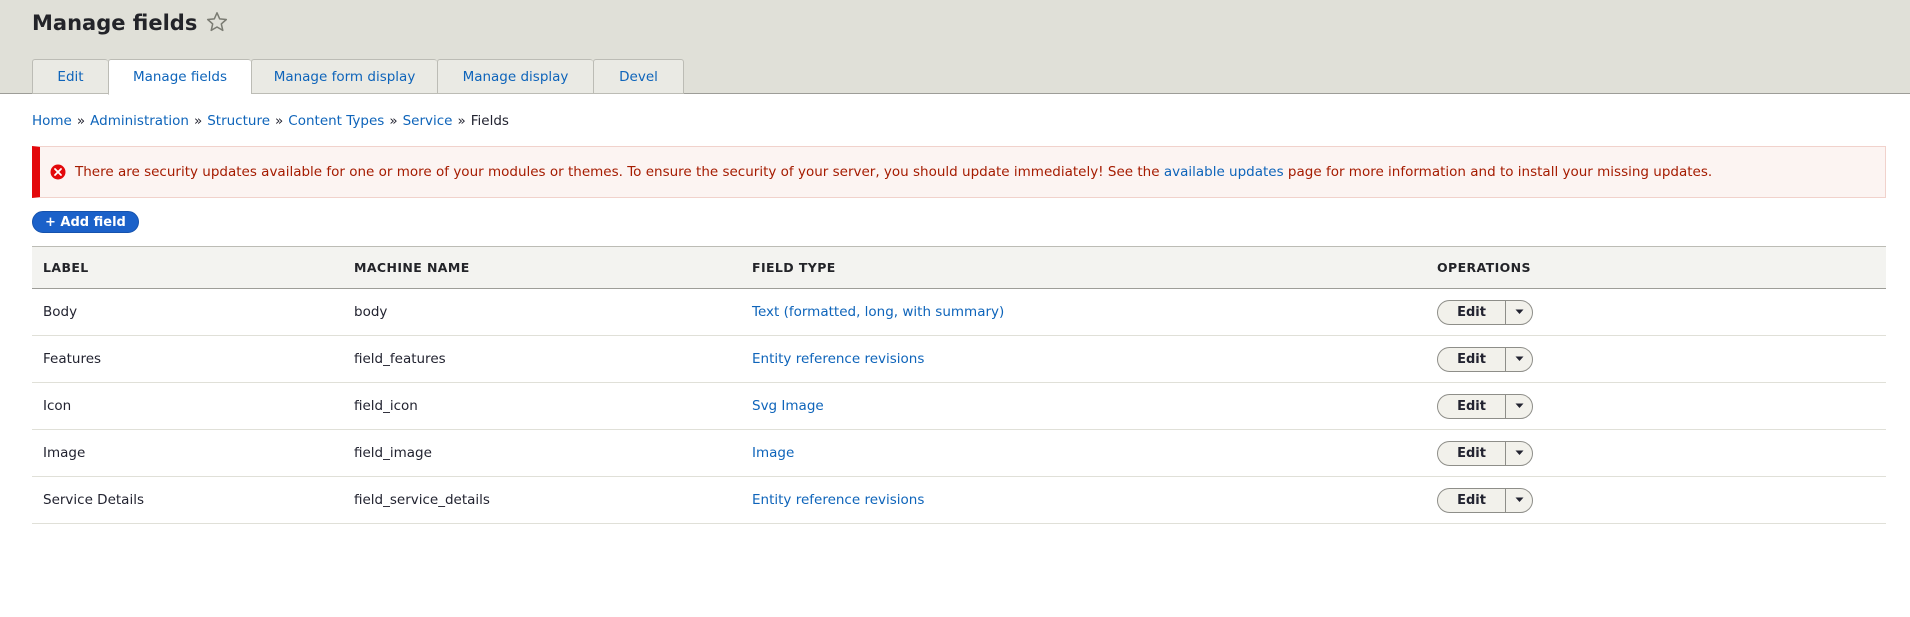  Describe the element at coordinates (70, 76) in the screenshot. I see `tab-edit: Edit` at that location.